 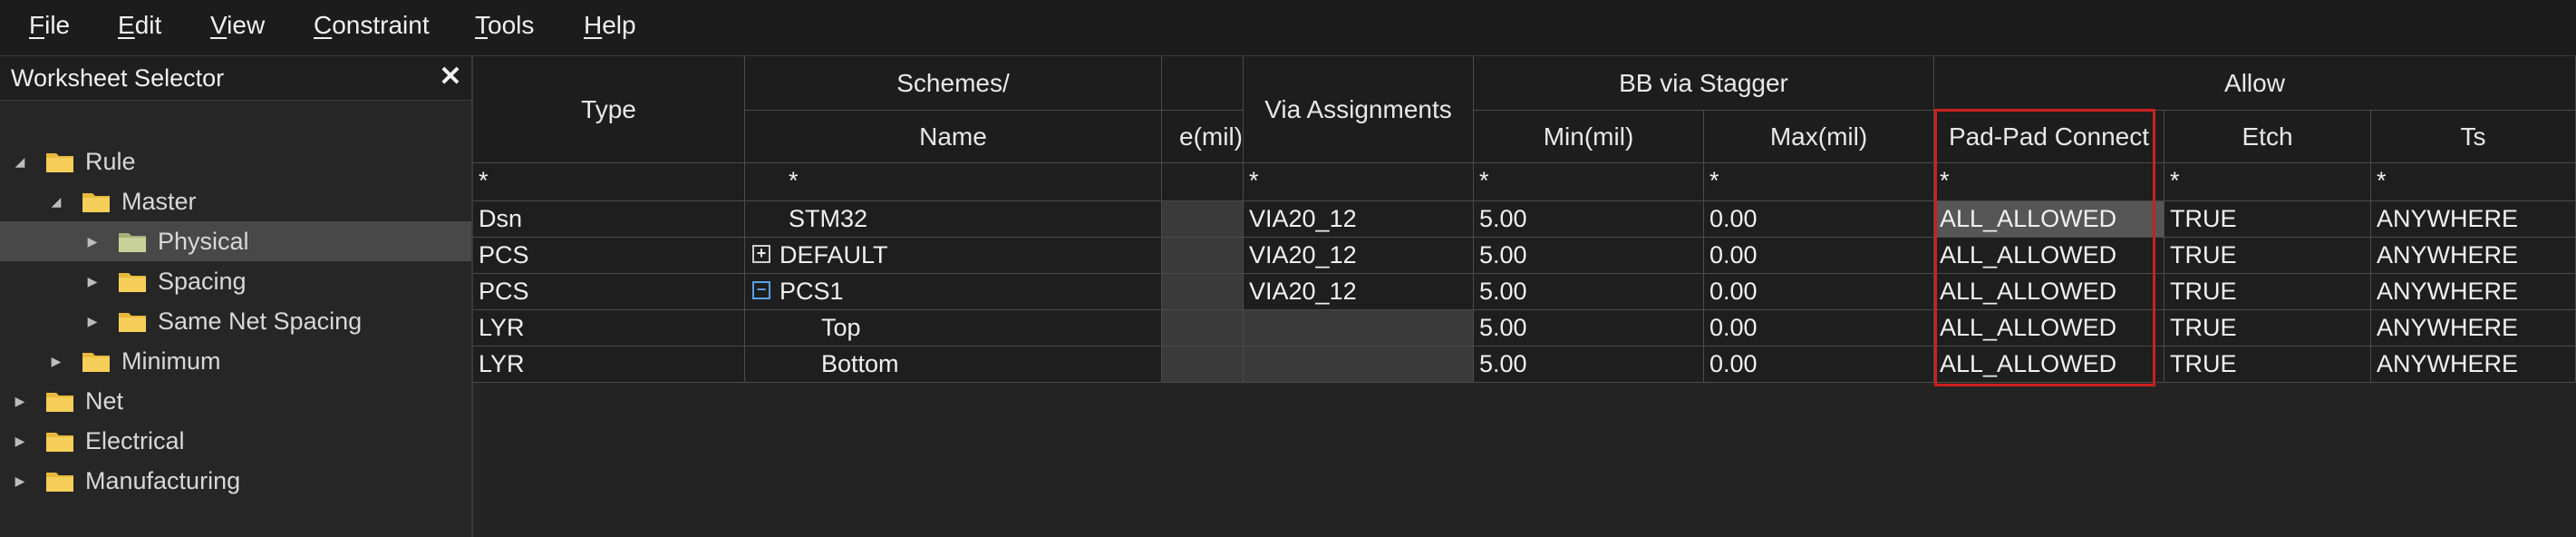 What do you see at coordinates (163, 480) in the screenshot?
I see `tree-item-label: Manufacturing` at bounding box center [163, 480].